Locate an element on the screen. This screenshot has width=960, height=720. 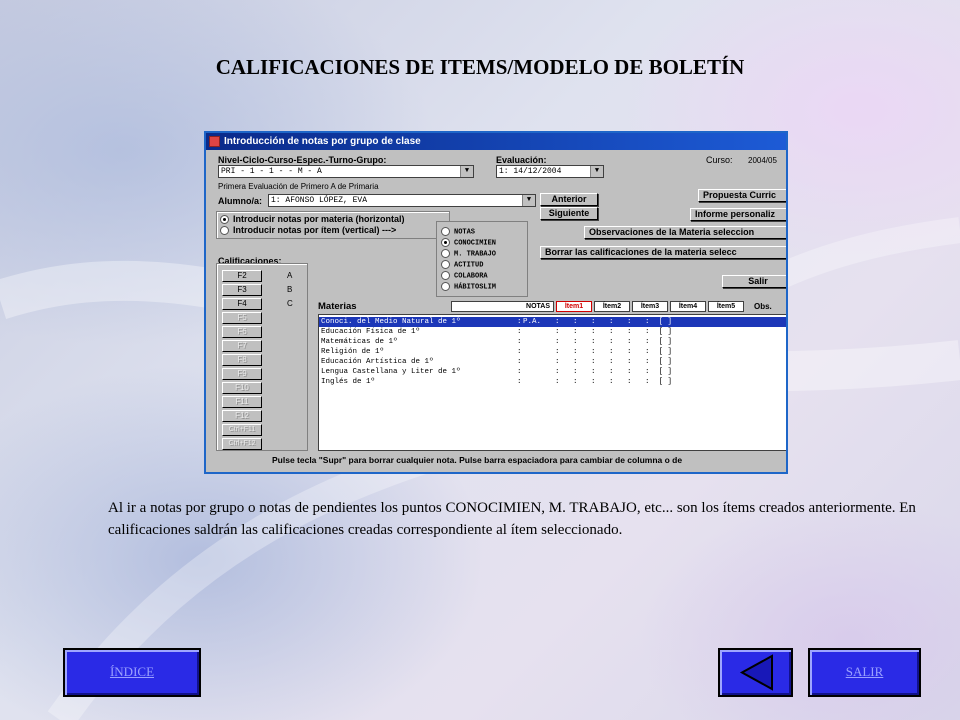
item-option-conocimien: CONOCIMIEN is located at coordinates (468, 242).